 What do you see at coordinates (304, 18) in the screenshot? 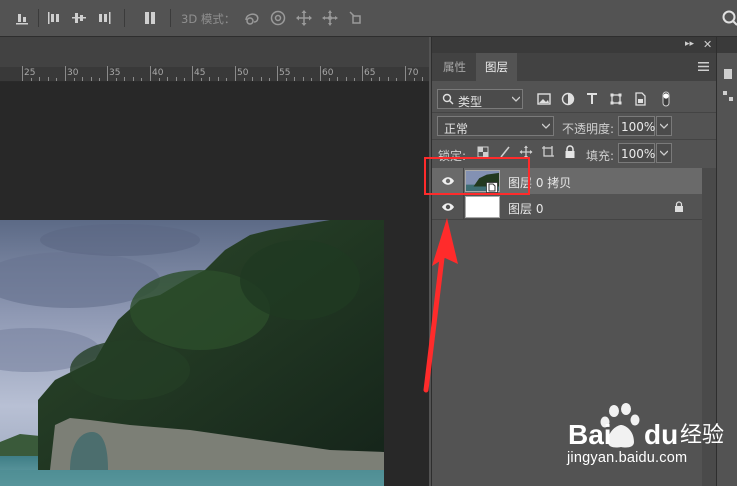
I see `drag-3d-icon` at bounding box center [304, 18].